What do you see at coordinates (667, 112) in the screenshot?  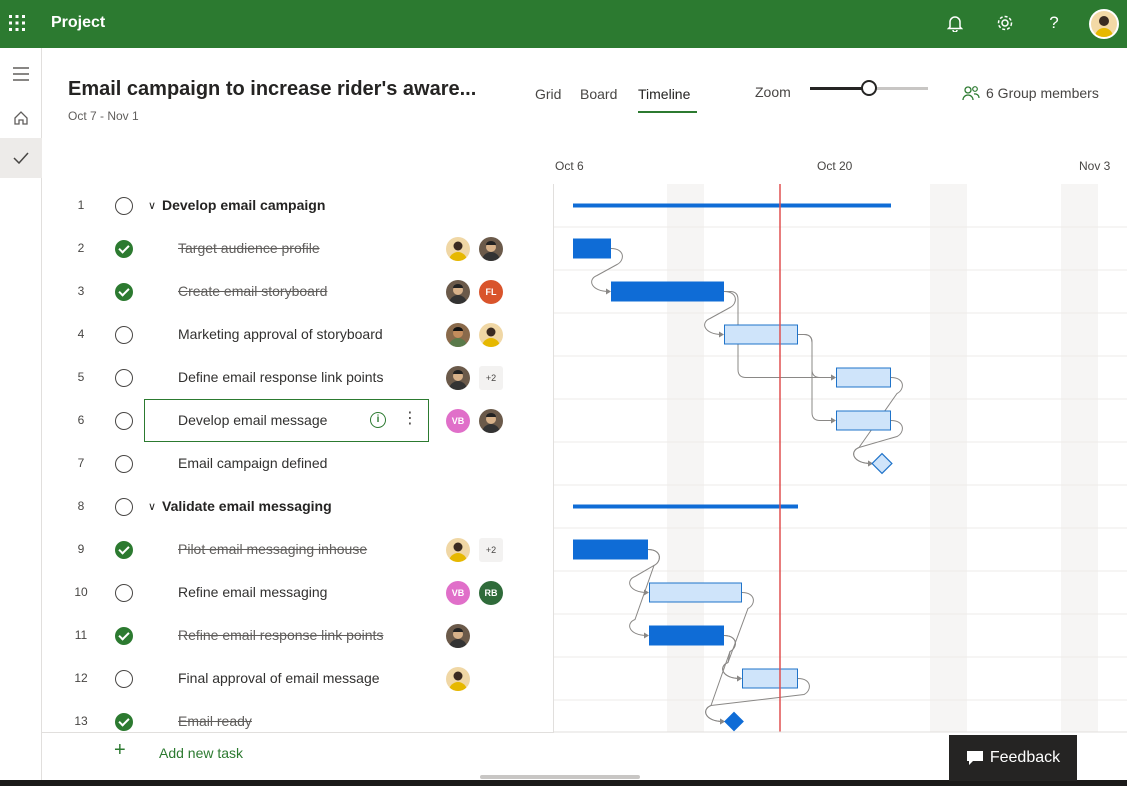 I see `active-tab-indicator` at bounding box center [667, 112].